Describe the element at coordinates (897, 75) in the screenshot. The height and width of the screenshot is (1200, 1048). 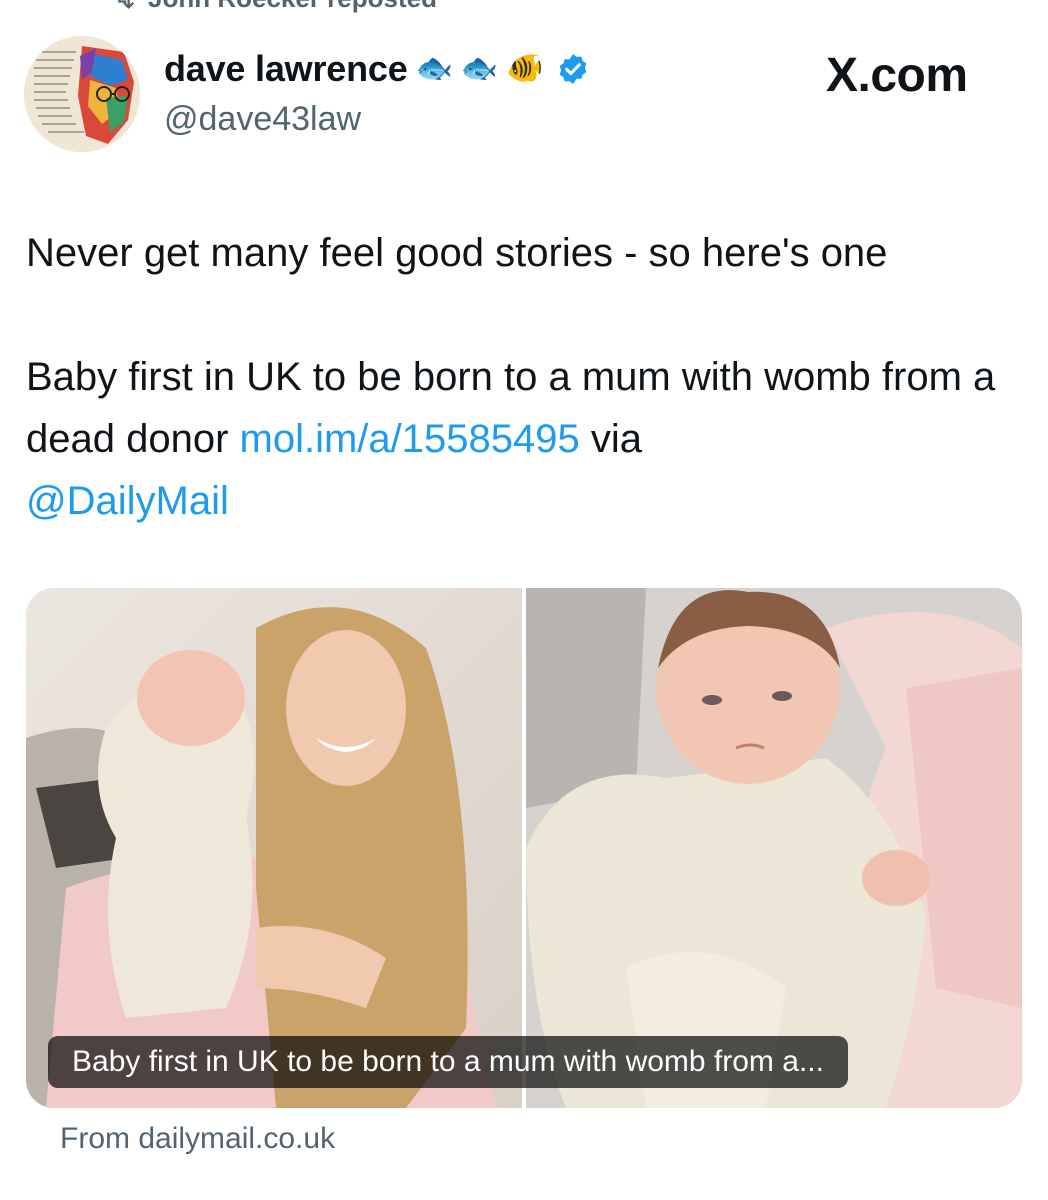
I see `x-com-watermark: X.com` at that location.